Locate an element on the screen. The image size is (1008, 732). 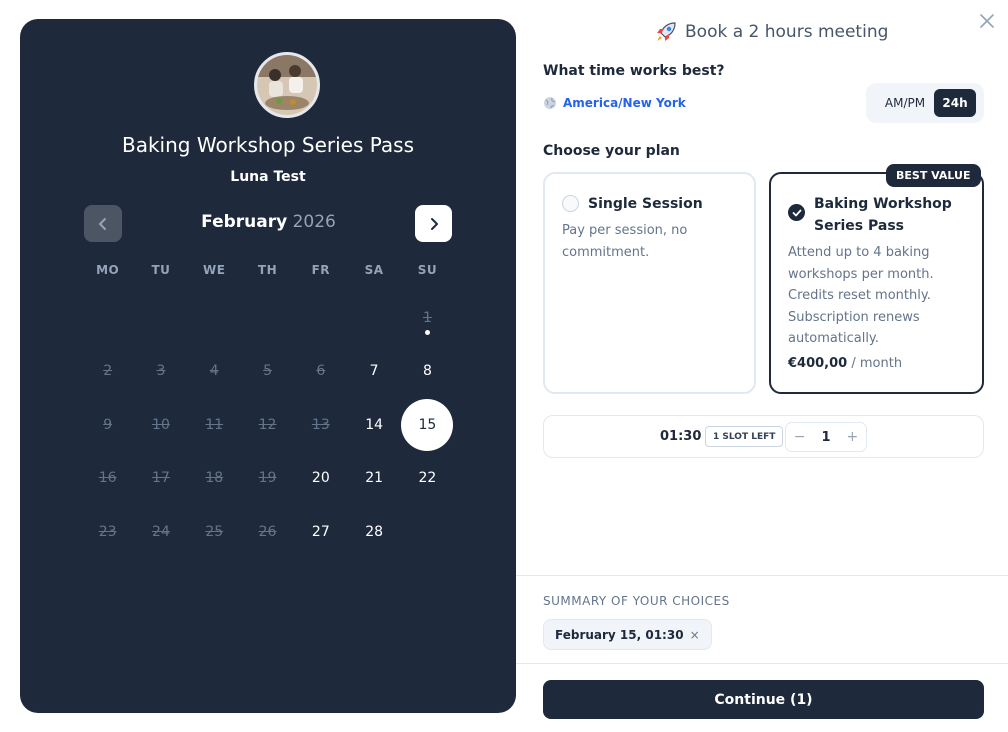
calendar-day: 8 is located at coordinates (427, 372).